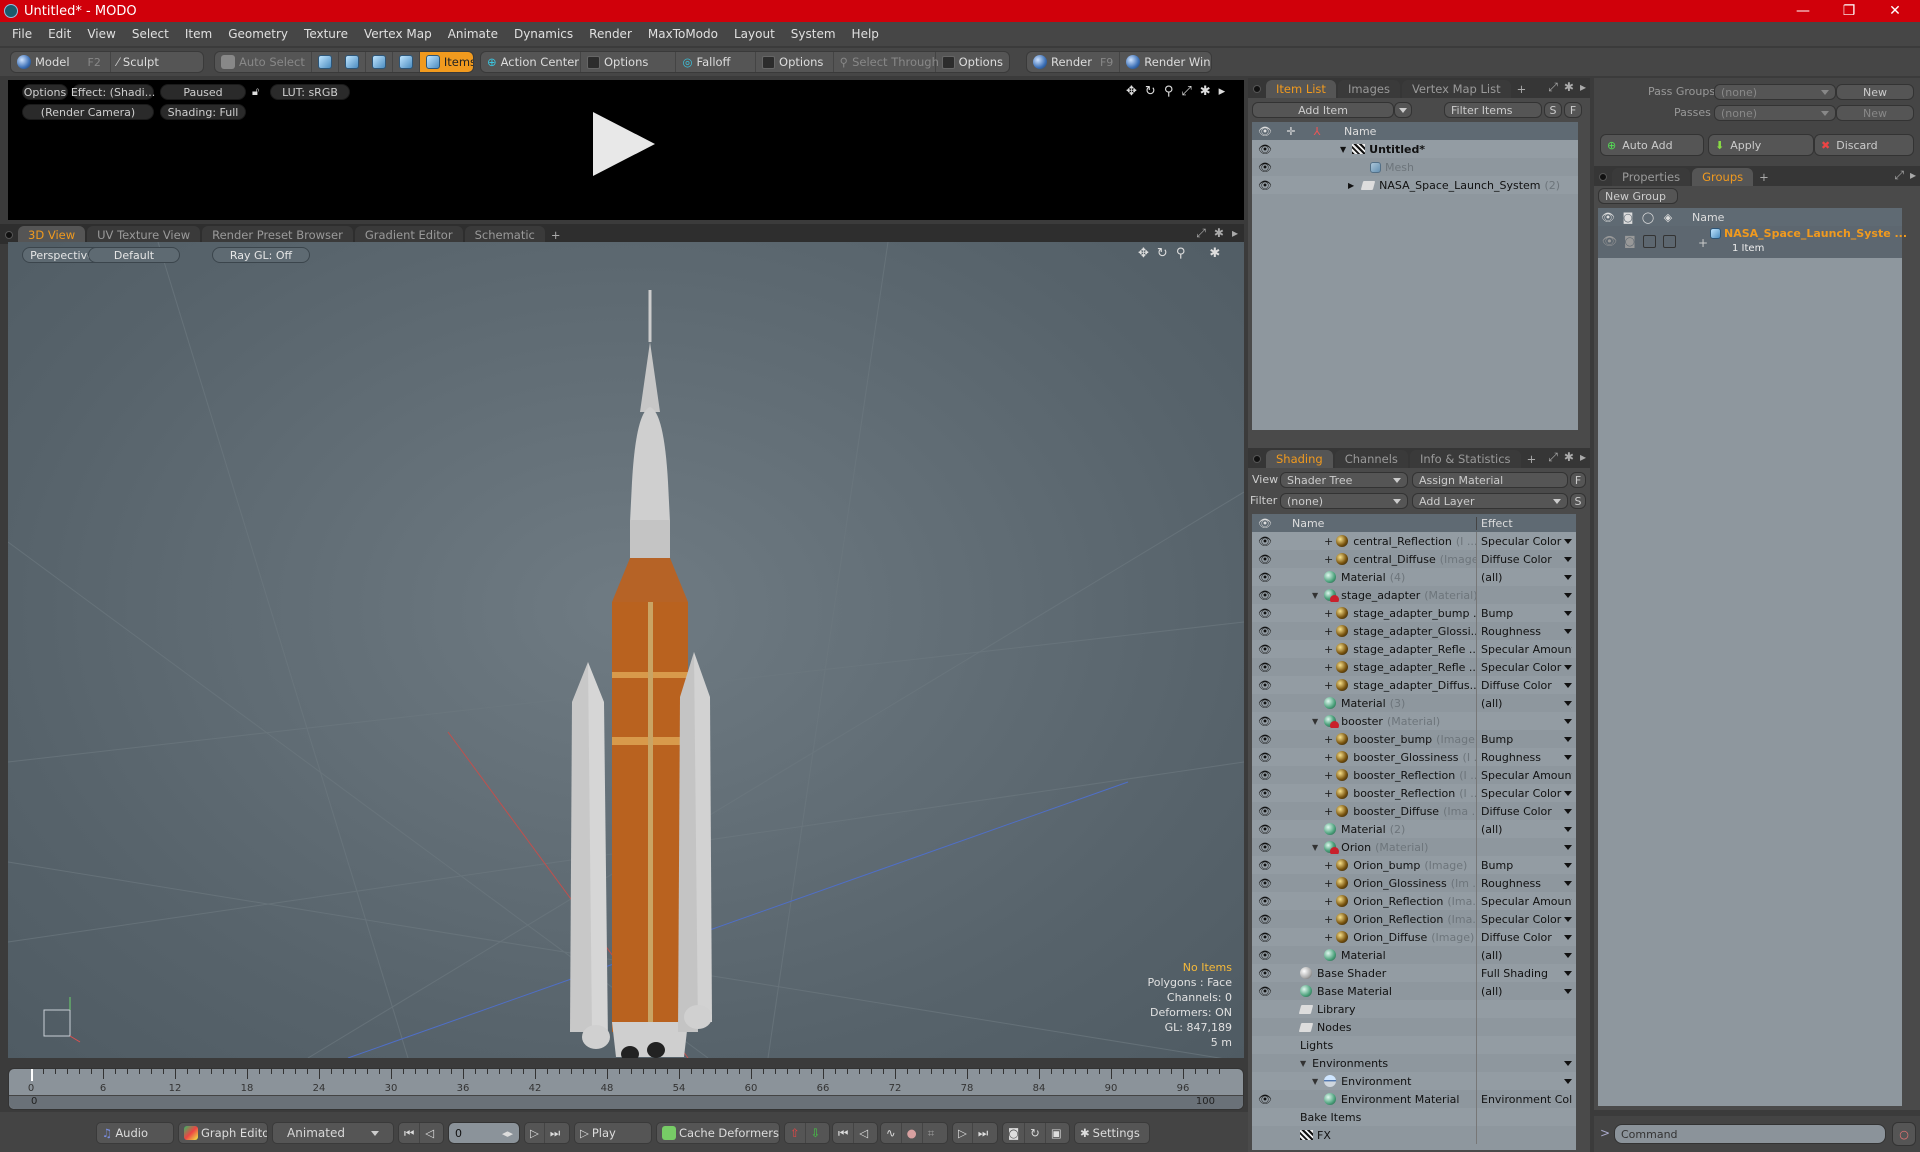  Describe the element at coordinates (1414, 1099) in the screenshot. I see `shader-row: 👁︎ Environment Material Environment Color` at that location.